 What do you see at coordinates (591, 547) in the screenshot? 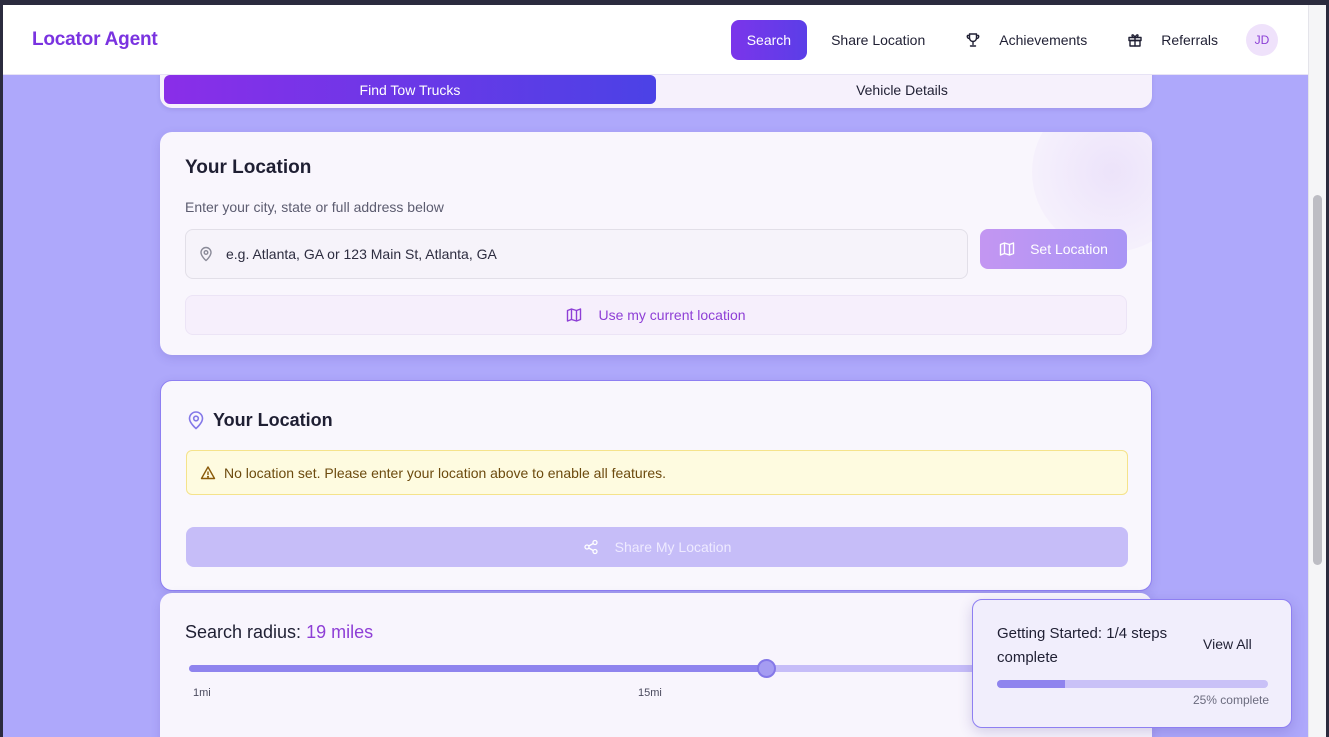
I see `share-icon` at bounding box center [591, 547].